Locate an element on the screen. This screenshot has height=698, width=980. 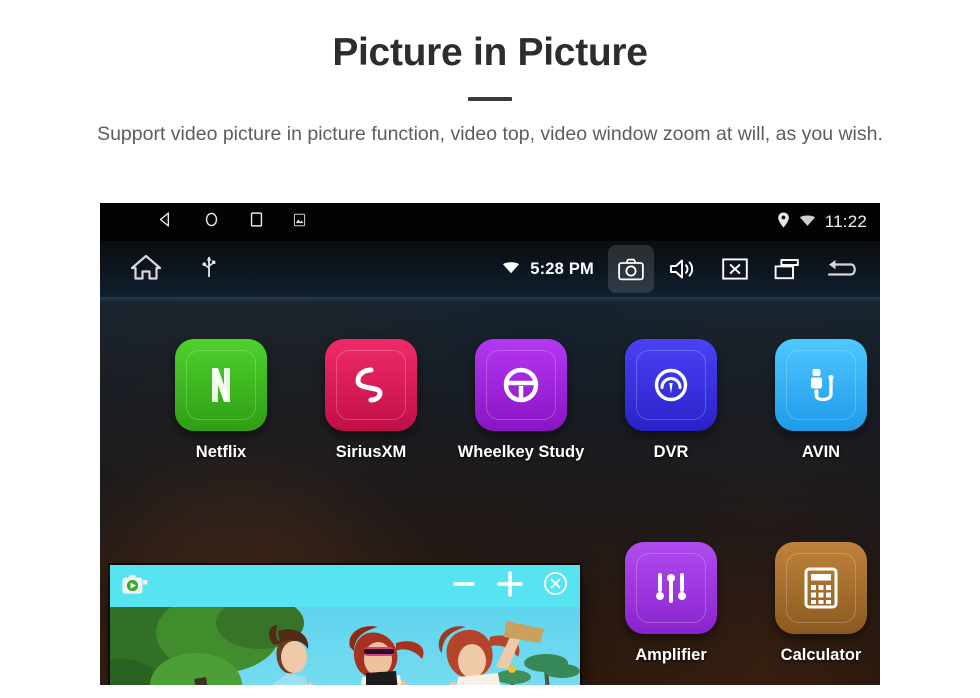
app-item-wheelkey-study: Wheelkey Study is located at coordinates (521, 400).